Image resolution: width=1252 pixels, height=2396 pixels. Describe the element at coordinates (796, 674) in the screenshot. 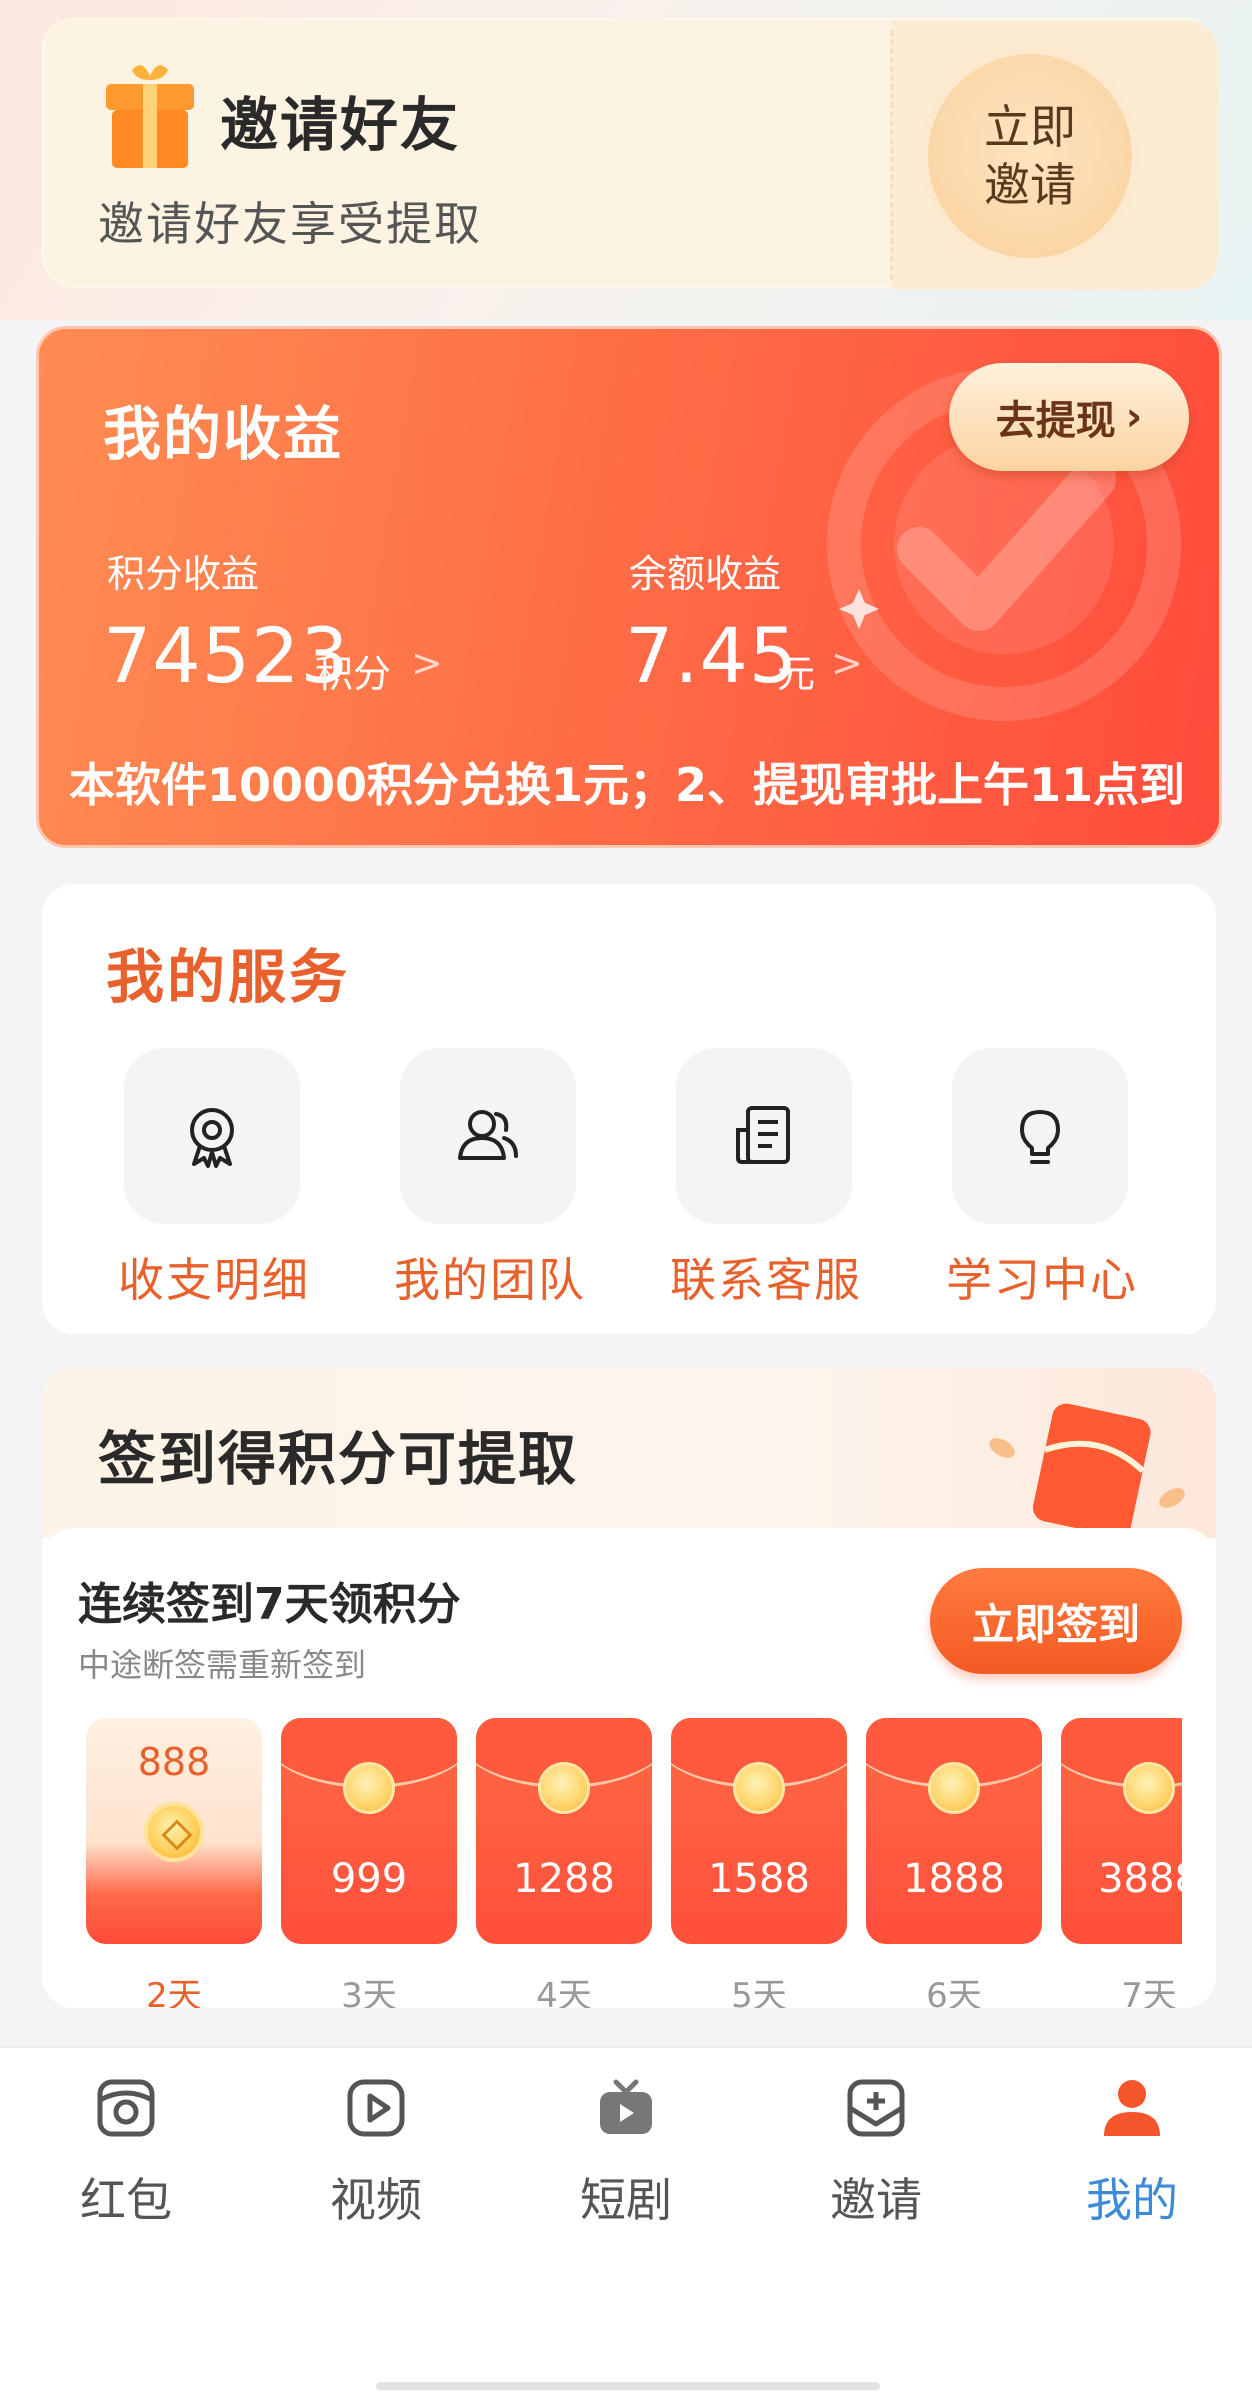

I see `balance-unit: 元` at that location.